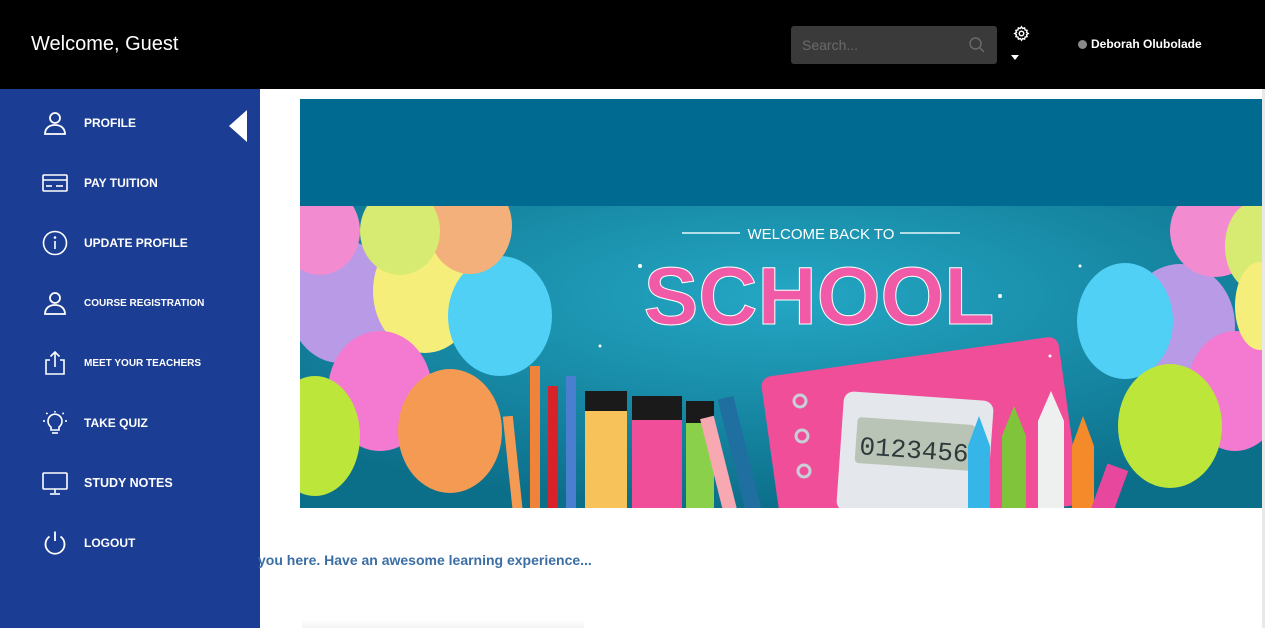 The width and height of the screenshot is (1265, 628). Describe the element at coordinates (144, 303) in the screenshot. I see `sidebar-item-label: COURSE REGISTRATION` at that location.